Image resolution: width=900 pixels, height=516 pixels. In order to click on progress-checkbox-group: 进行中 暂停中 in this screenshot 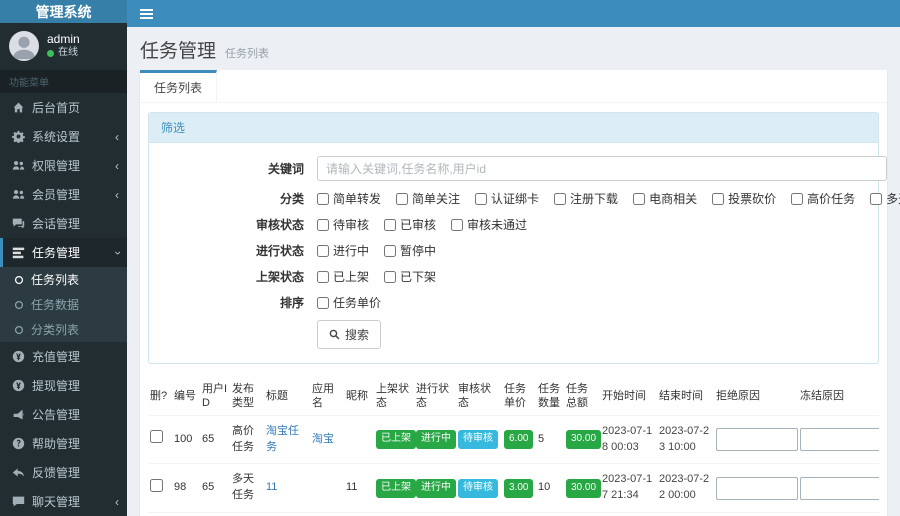, I will do `click(376, 250)`.